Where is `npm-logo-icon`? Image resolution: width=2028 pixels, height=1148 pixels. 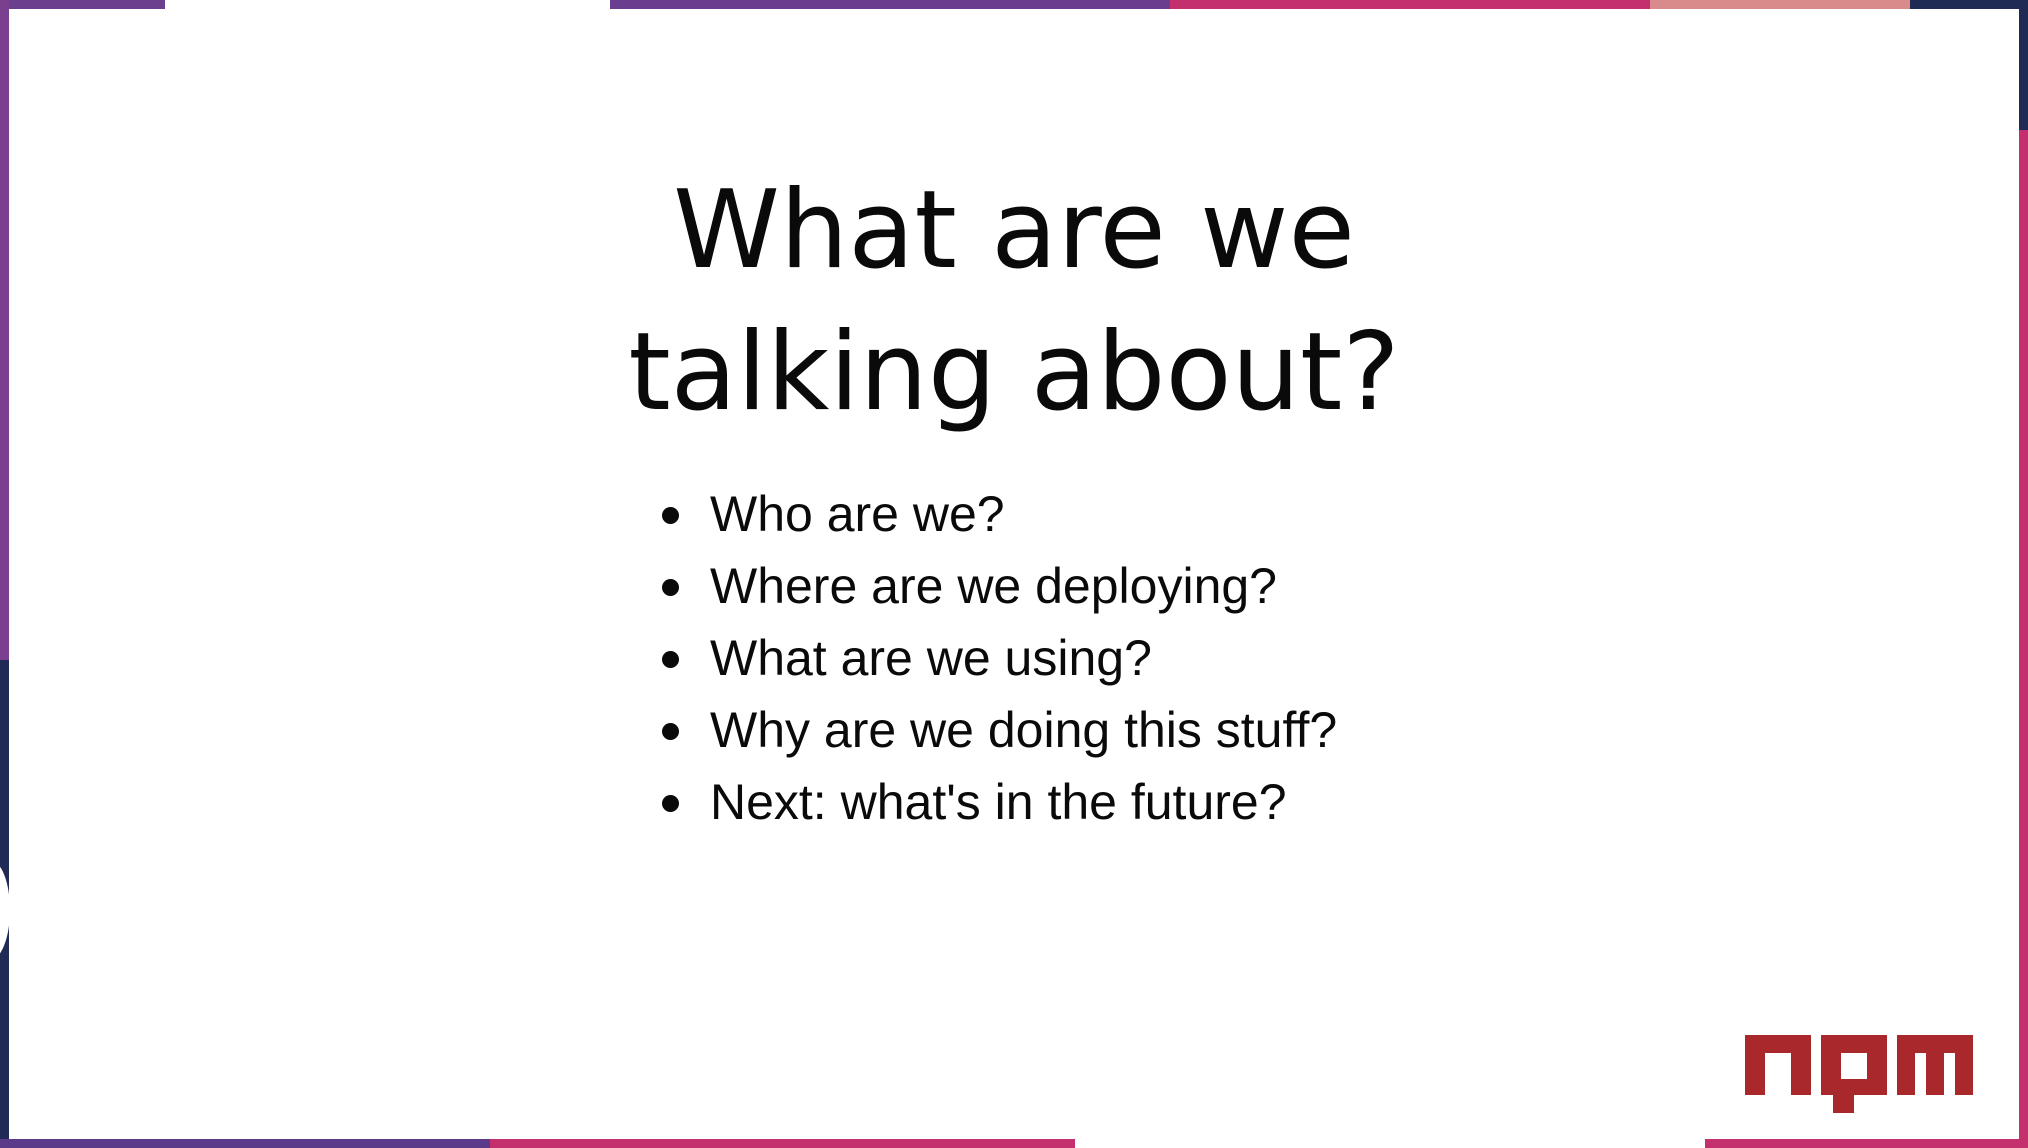 npm-logo-icon is located at coordinates (1859, 1074).